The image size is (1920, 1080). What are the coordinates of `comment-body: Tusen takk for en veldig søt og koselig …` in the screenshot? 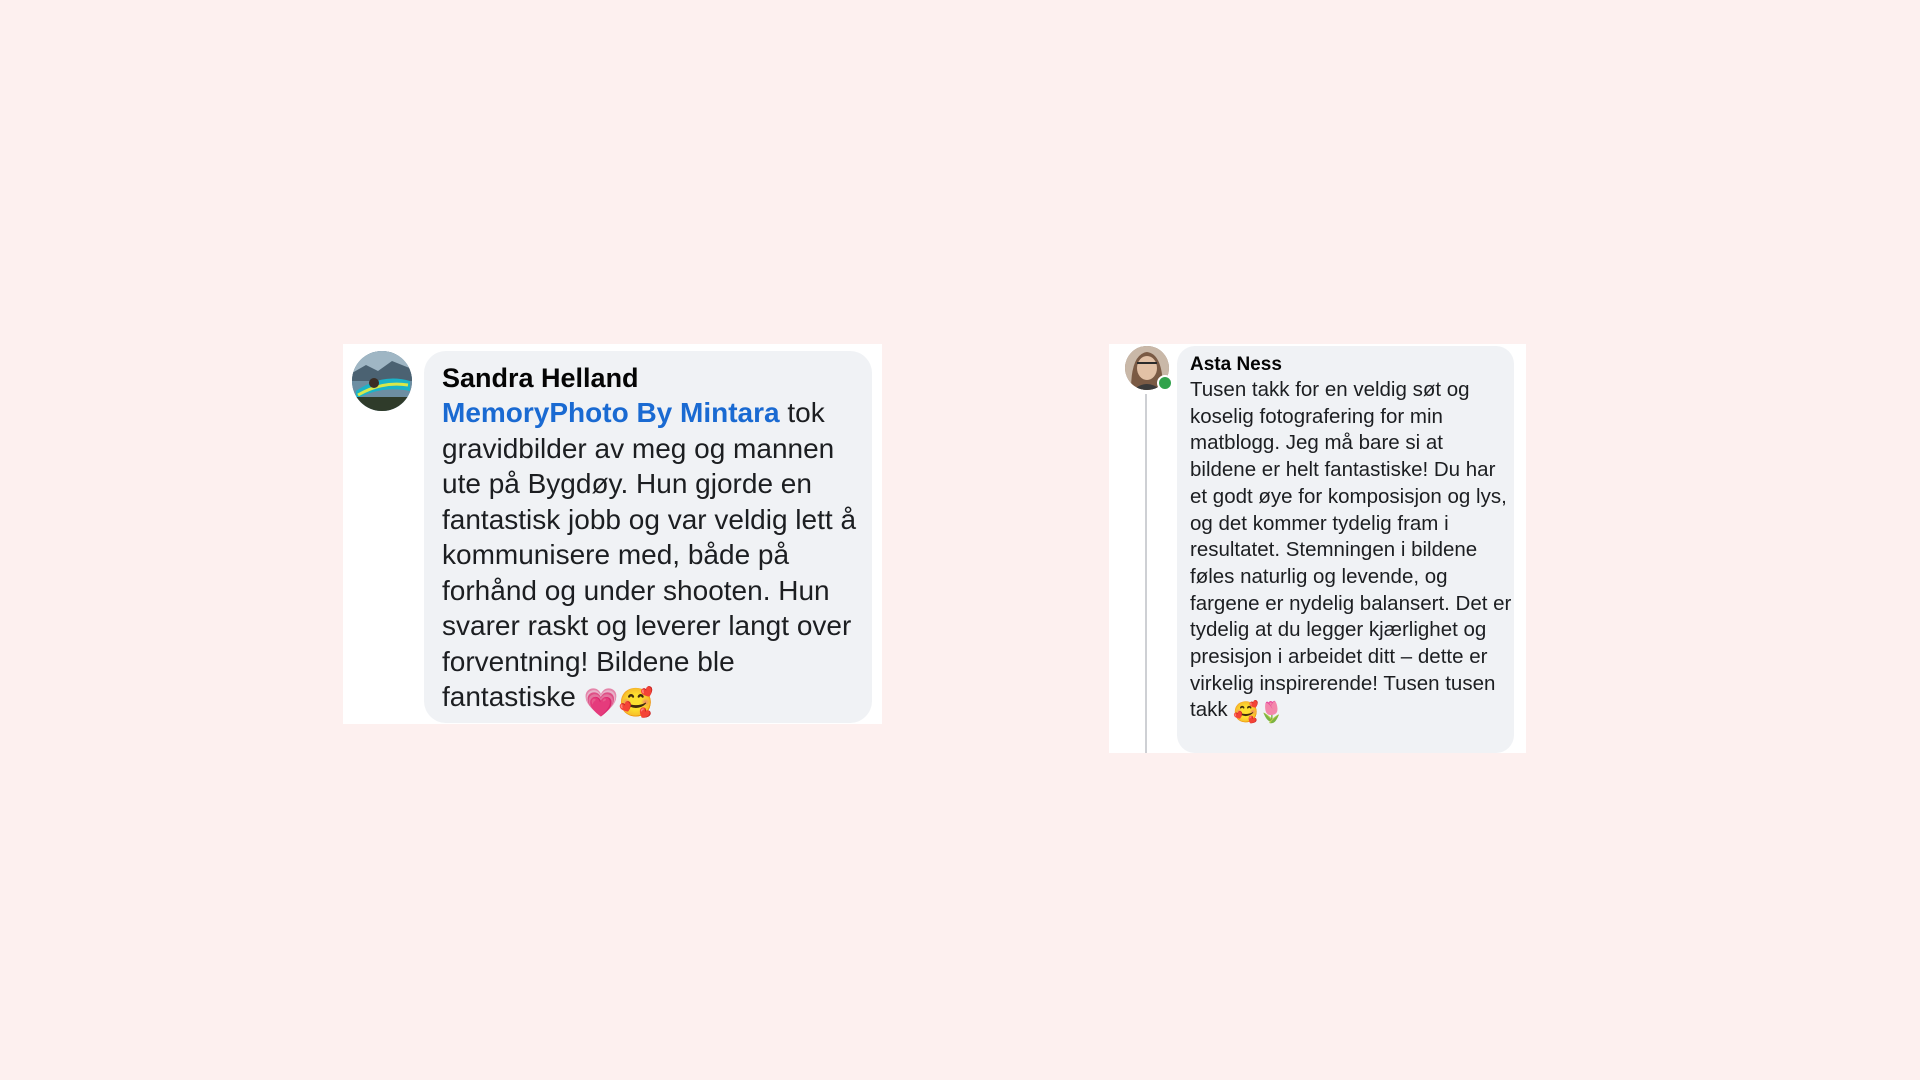 It's located at (1351, 550).